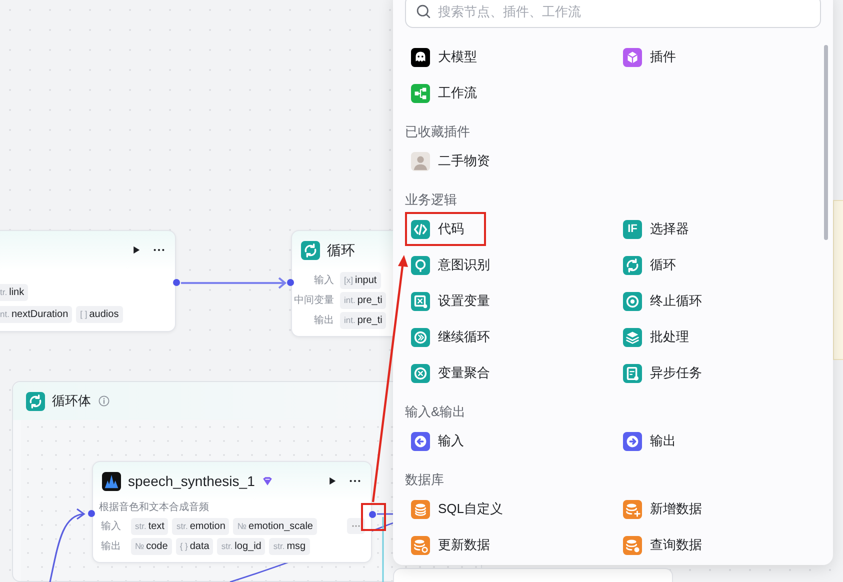  What do you see at coordinates (452, 93) in the screenshot?
I see `menu-item: 工作流` at bounding box center [452, 93].